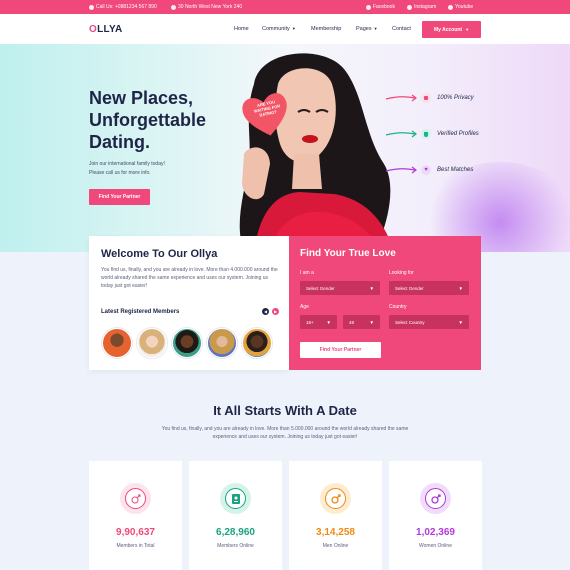 The width and height of the screenshot is (570, 570). What do you see at coordinates (335, 515) in the screenshot?
I see `stat-card-men: 3,14,258 Men Online` at bounding box center [335, 515].